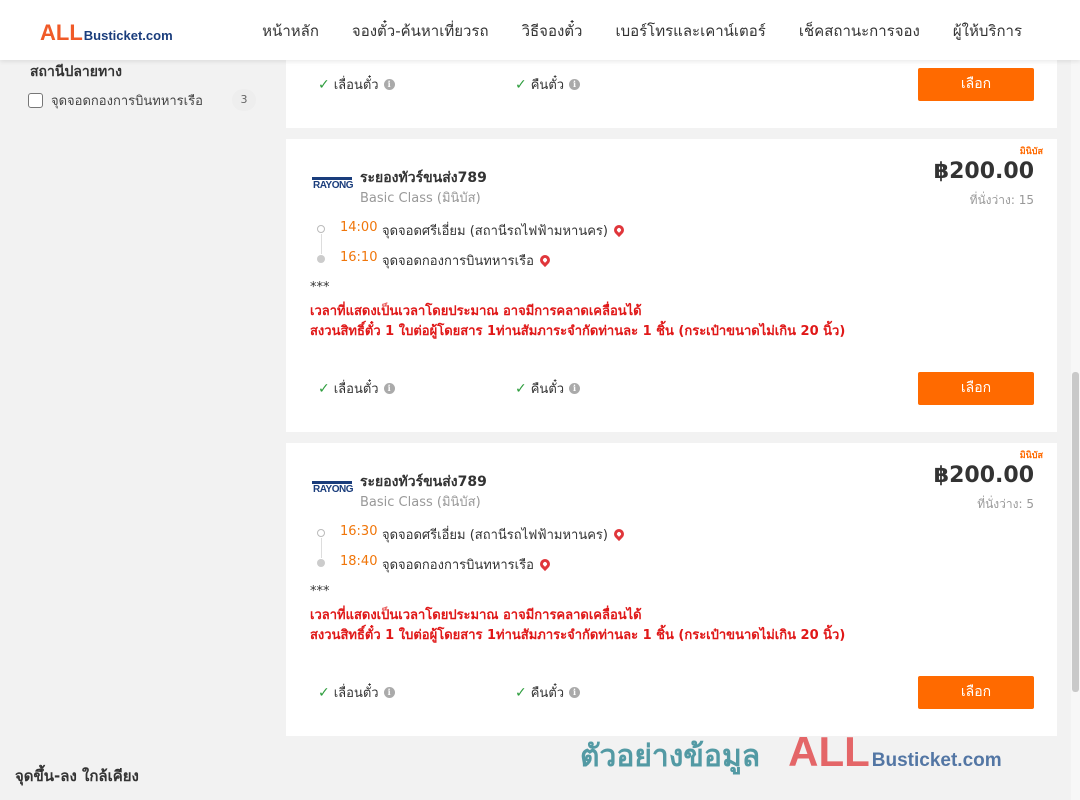 The height and width of the screenshot is (800, 1080). I want to click on watermark-logo-all: ALL, so click(829, 751).